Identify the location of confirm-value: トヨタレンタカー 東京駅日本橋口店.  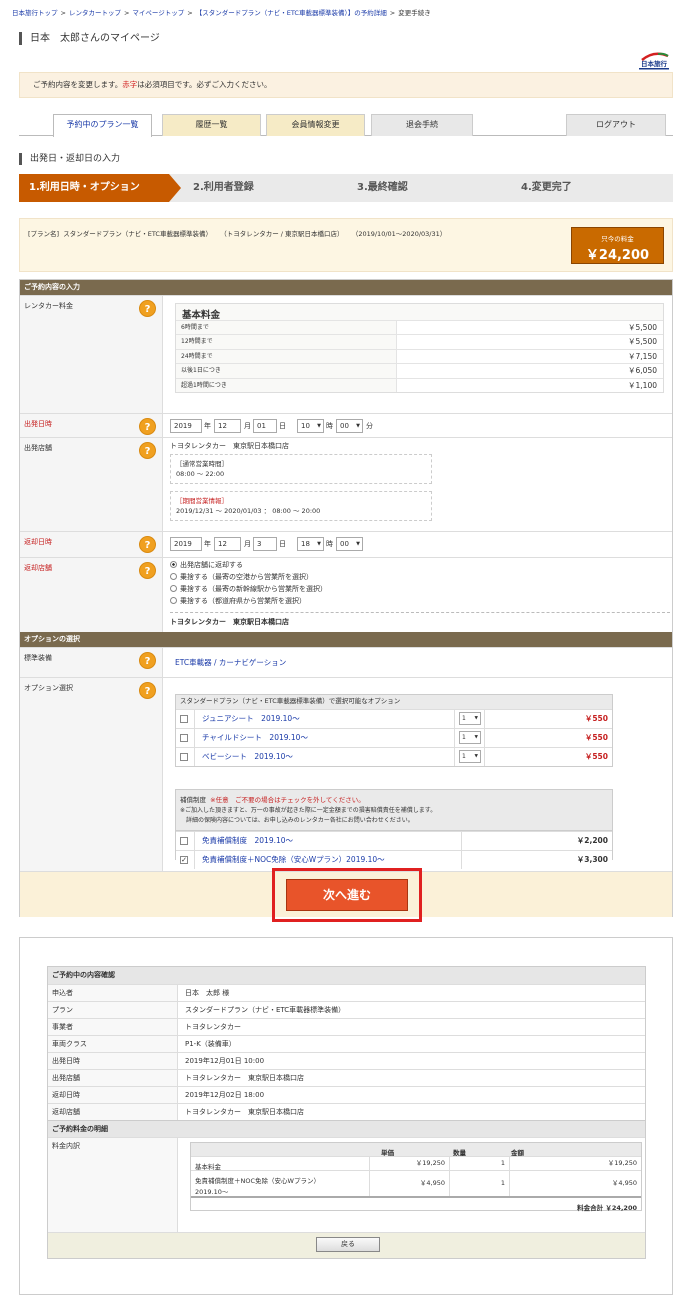
(244, 1112).